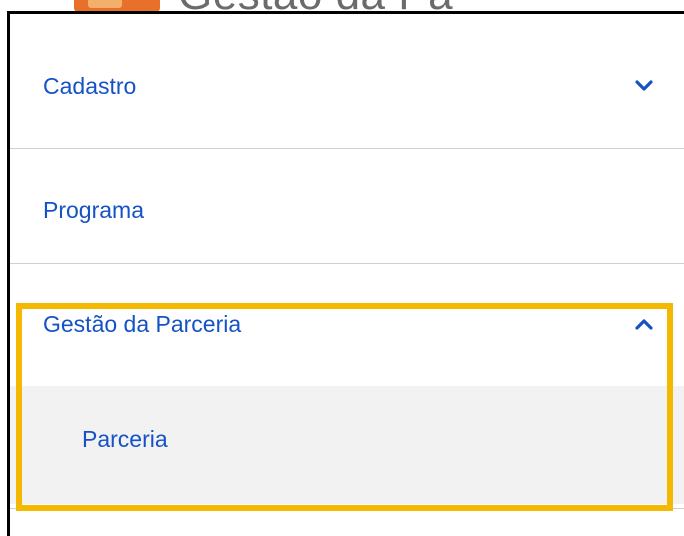  I want to click on logo-mark-icon, so click(105, 4).